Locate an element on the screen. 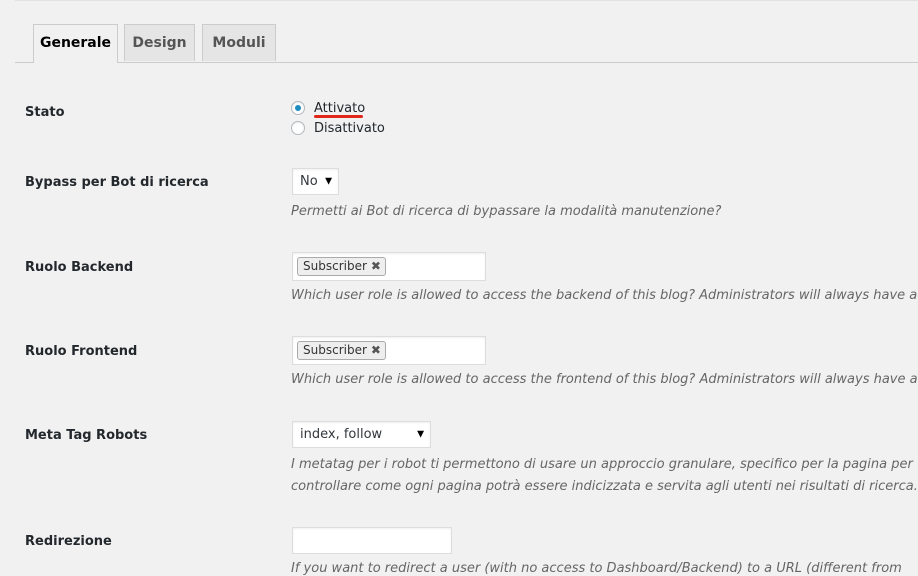 This screenshot has width=918, height=576. meta-robots-select: index, follow ▼ is located at coordinates (361, 434).